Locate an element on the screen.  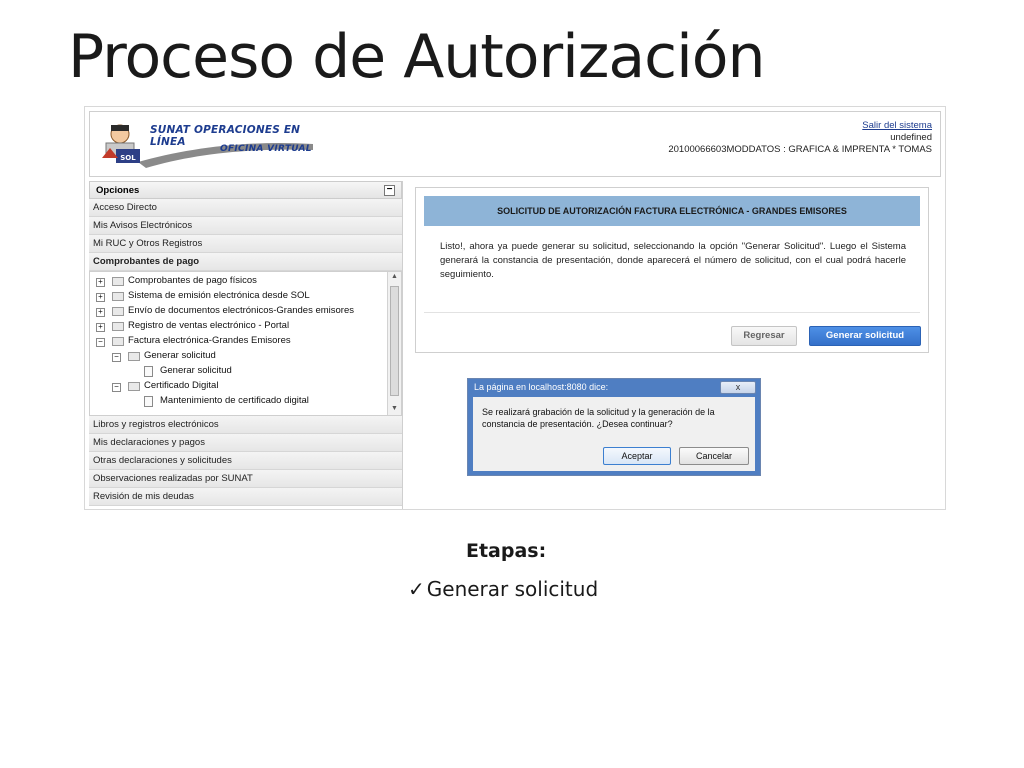
tree-label: Comprobantes de pago físicos is located at coordinates (192, 280).